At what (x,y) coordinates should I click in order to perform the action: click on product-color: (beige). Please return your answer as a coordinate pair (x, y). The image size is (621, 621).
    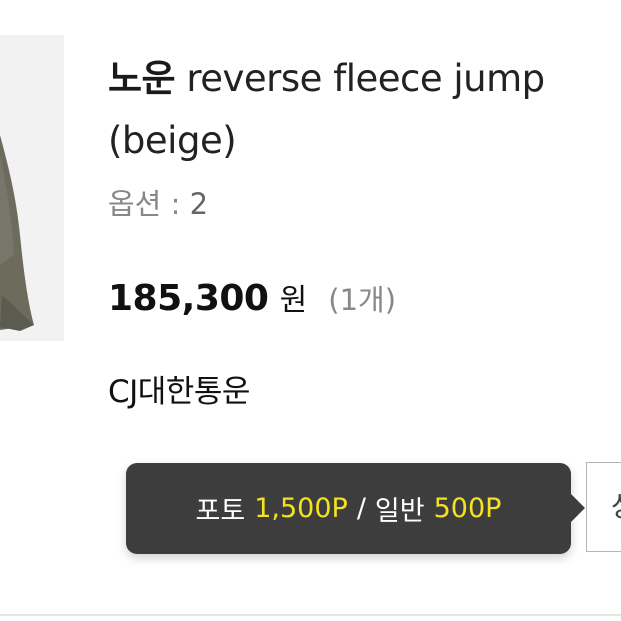
    Looking at the image, I should click on (172, 140).